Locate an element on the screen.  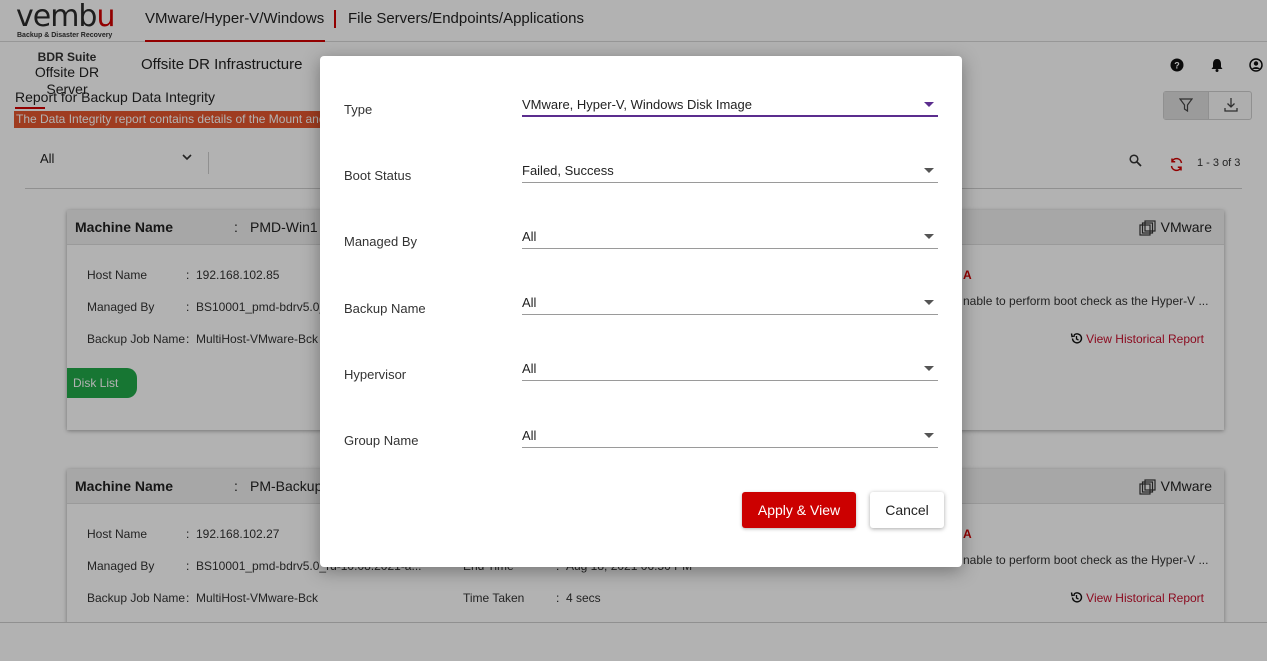
hypervisor-select: All is located at coordinates (730, 370).